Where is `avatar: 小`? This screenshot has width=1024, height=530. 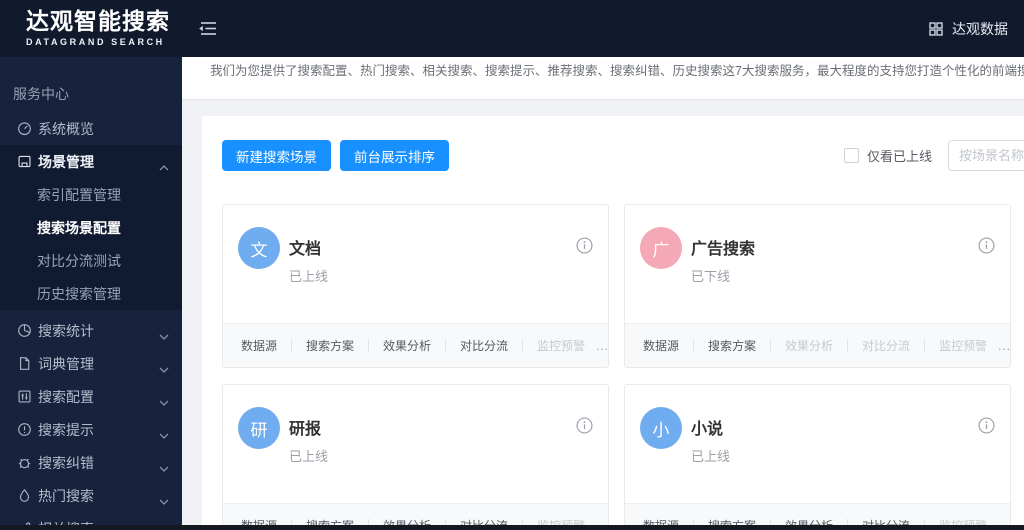
avatar: 小 is located at coordinates (661, 428).